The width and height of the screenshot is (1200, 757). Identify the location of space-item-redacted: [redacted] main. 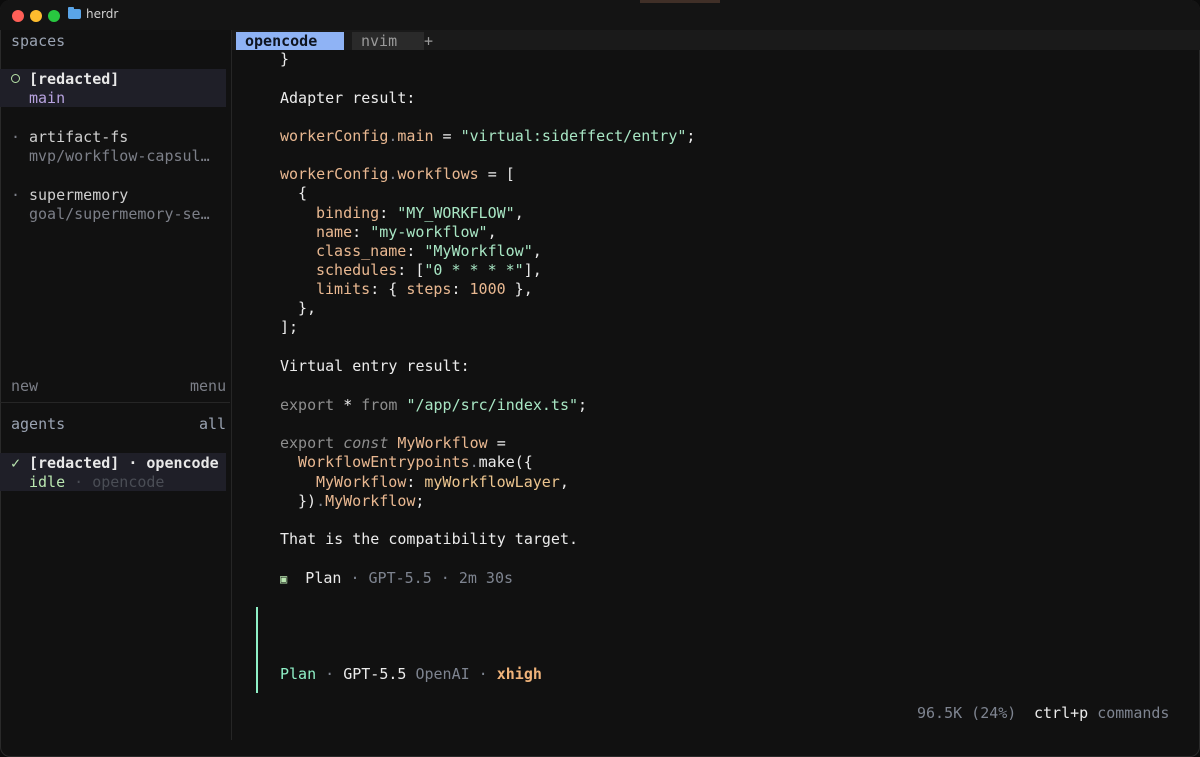
(113, 88).